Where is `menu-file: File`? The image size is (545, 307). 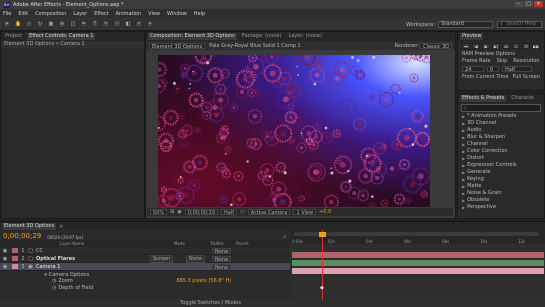
menu-file: File is located at coordinates (7, 14).